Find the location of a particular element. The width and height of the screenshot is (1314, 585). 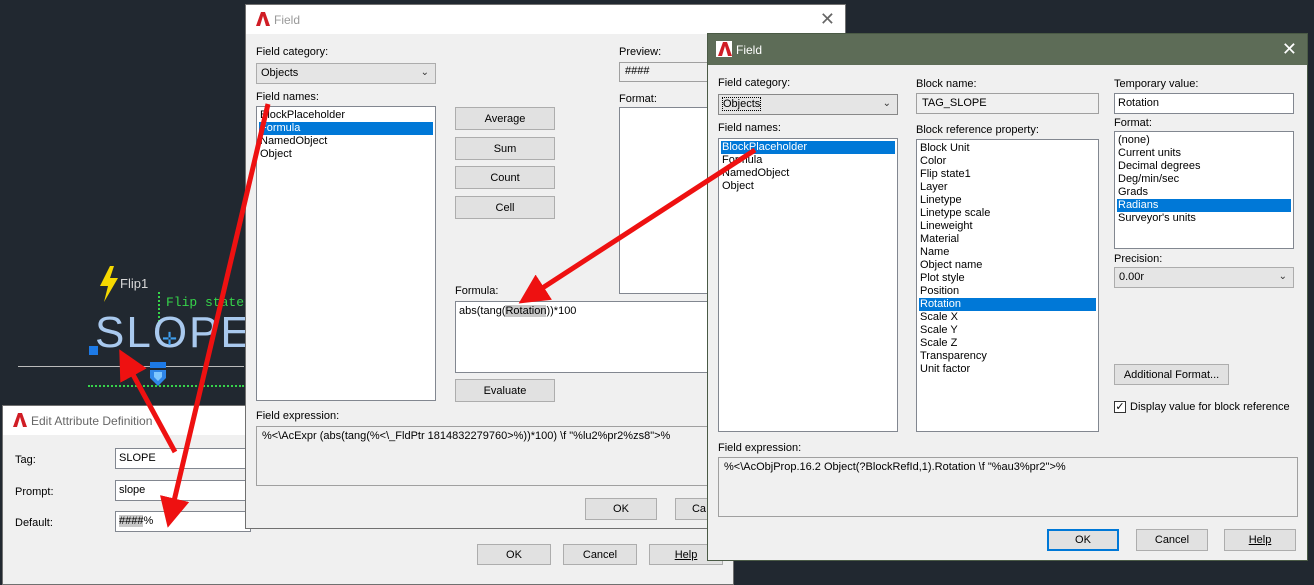

field1-title: Field is located at coordinates (287, 20).